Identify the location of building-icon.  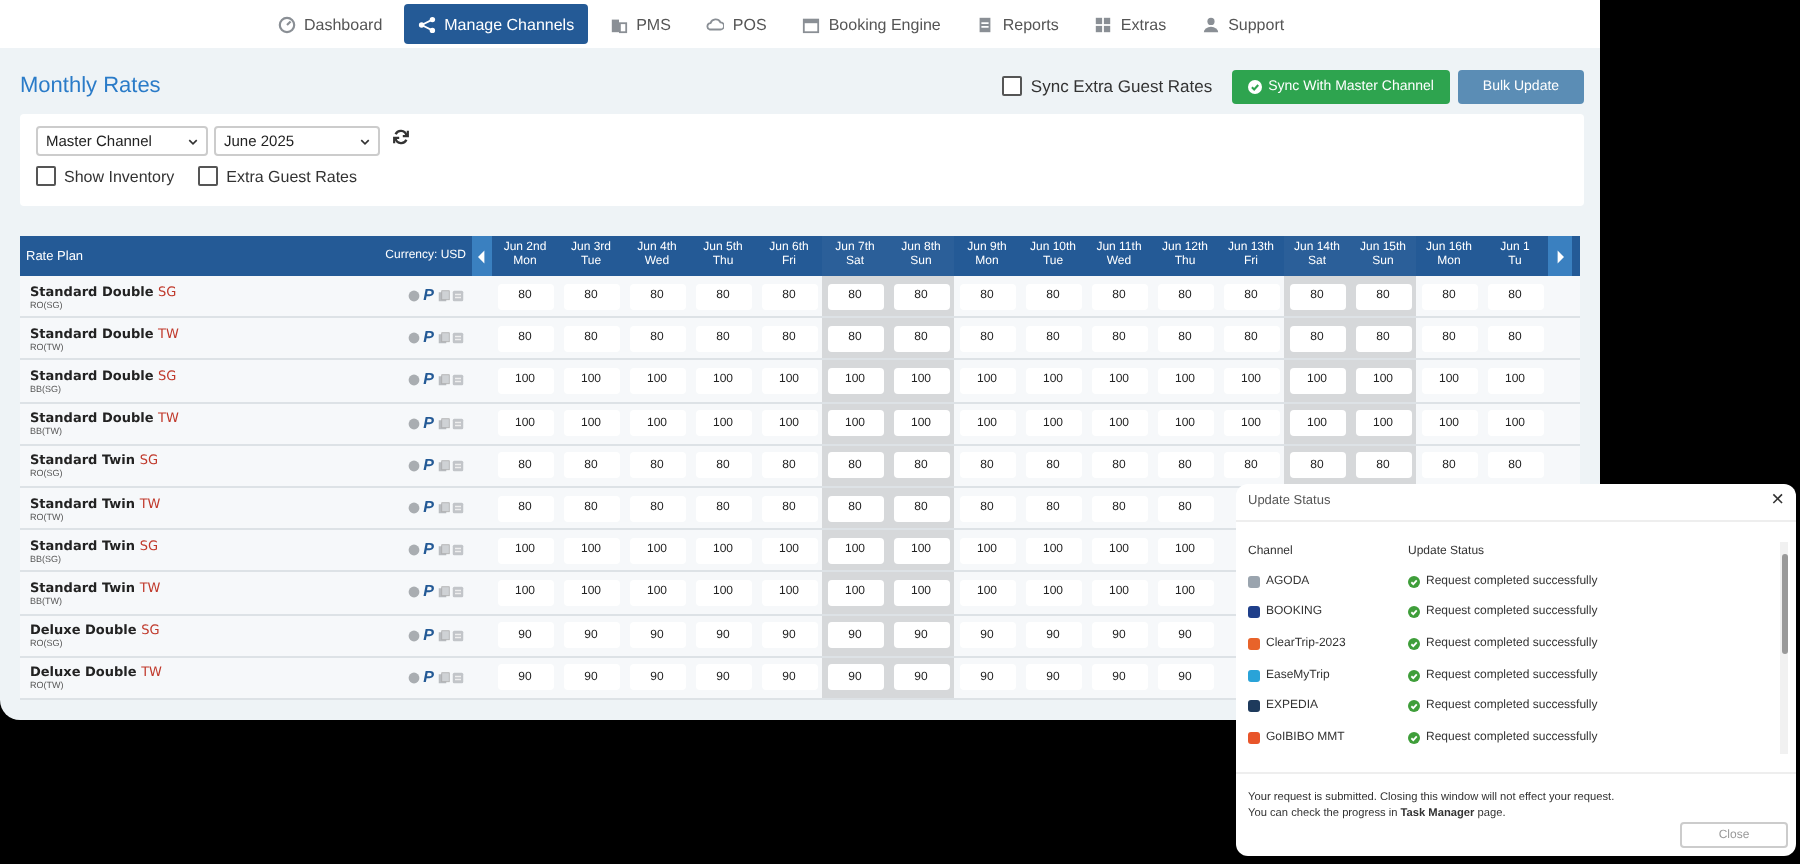
(619, 24).